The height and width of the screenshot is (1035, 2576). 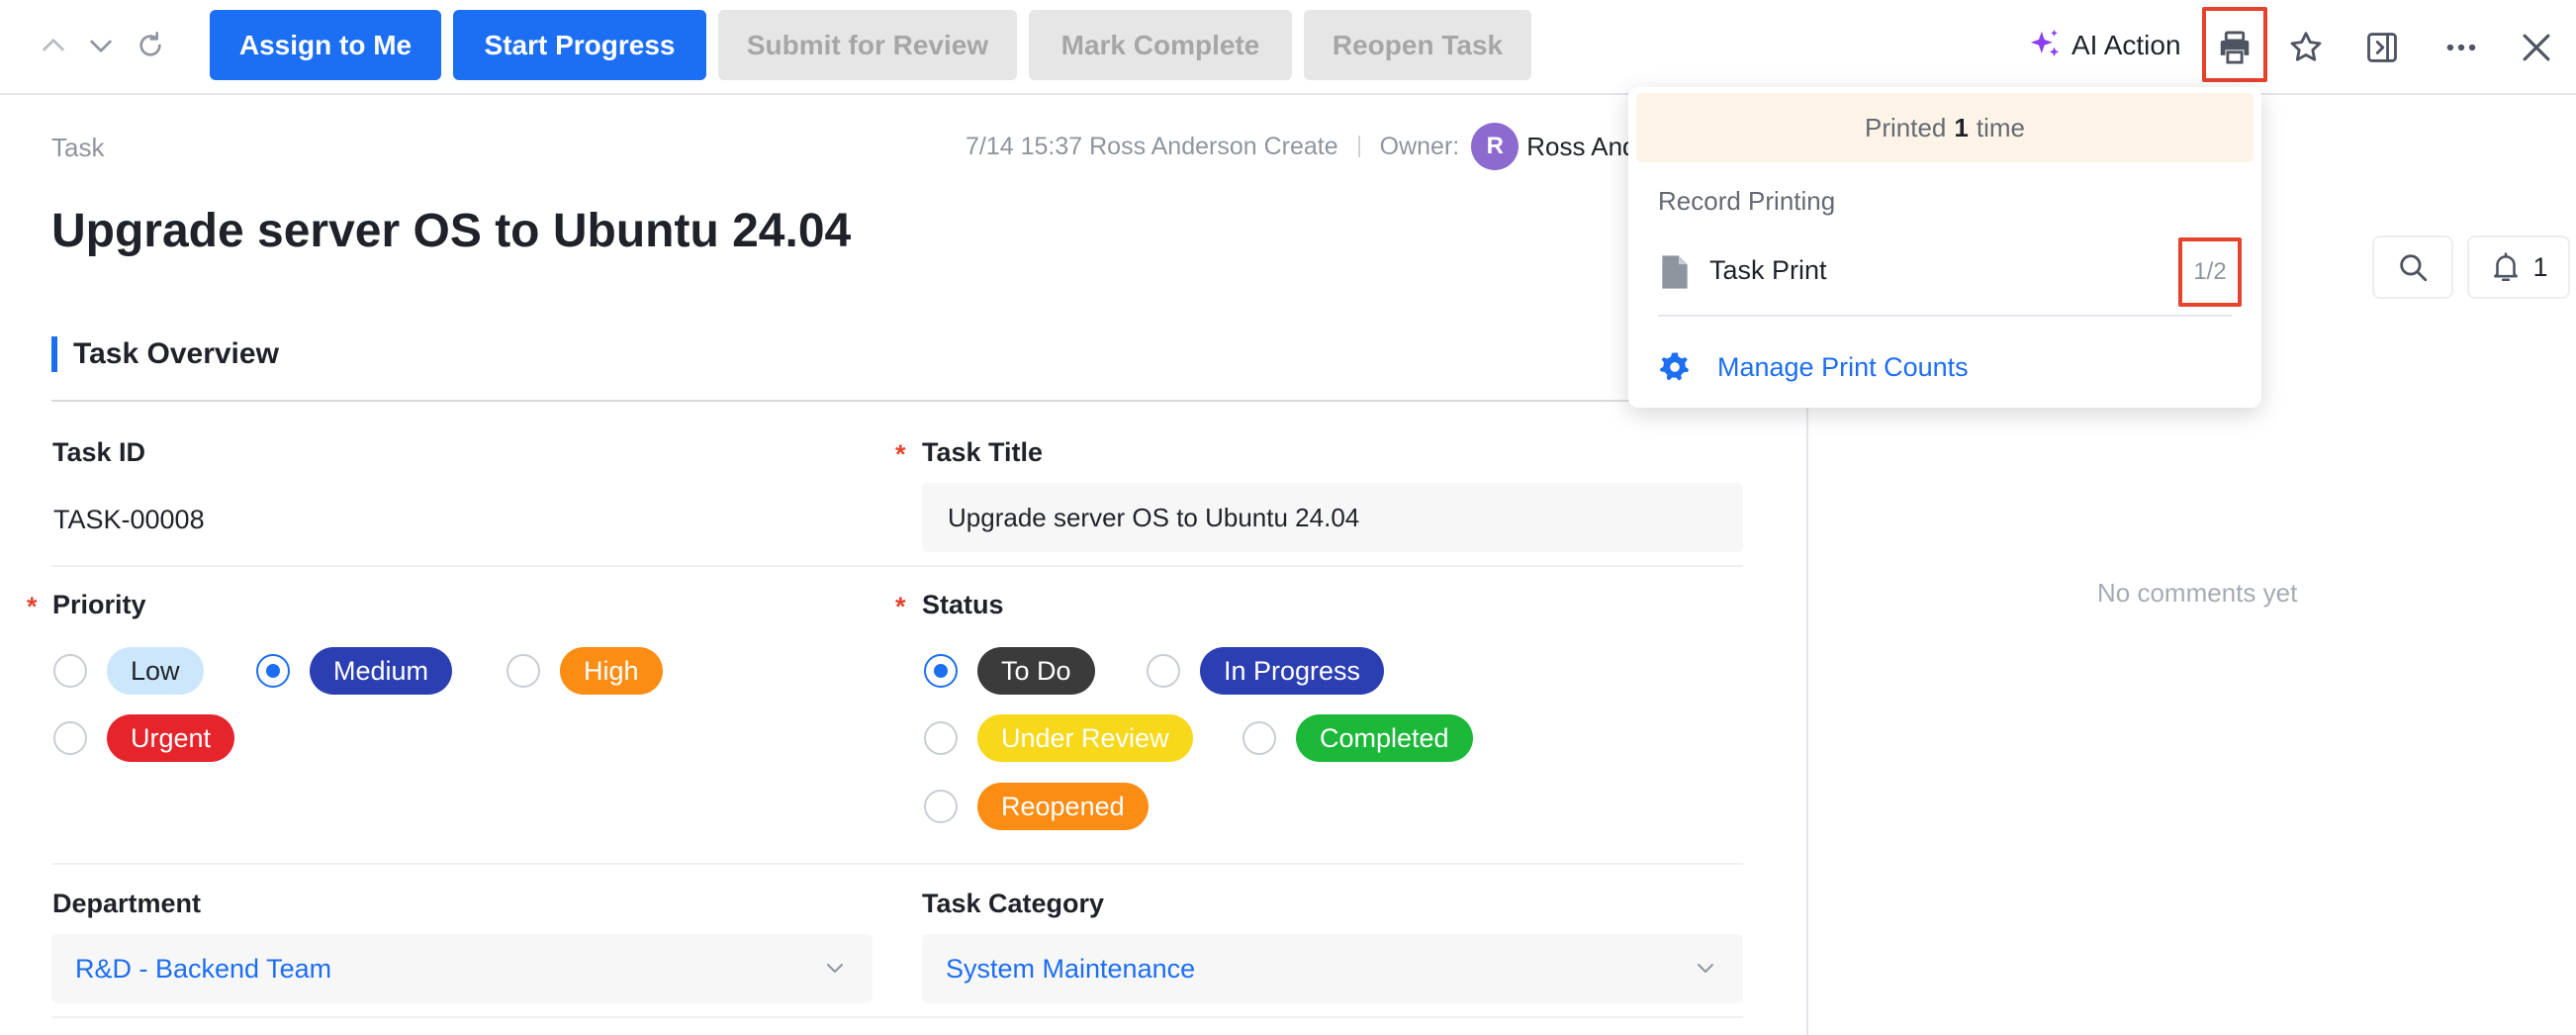 What do you see at coordinates (1161, 45) in the screenshot?
I see `mark-complete-button: Mark Complete` at bounding box center [1161, 45].